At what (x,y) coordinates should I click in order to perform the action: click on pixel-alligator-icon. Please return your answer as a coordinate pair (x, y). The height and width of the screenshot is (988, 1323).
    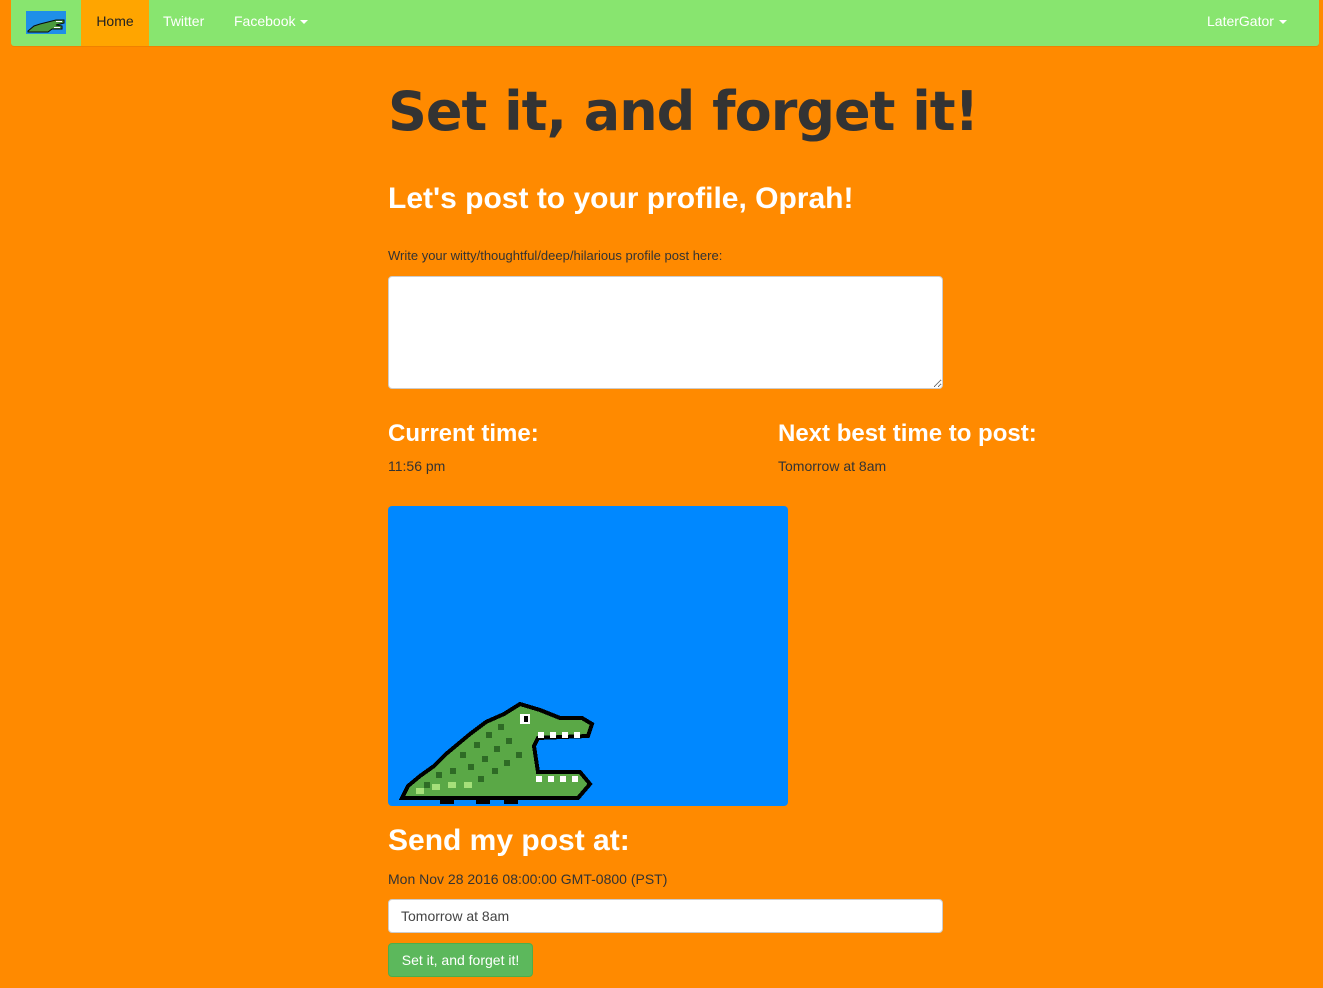
    Looking at the image, I should click on (496, 752).